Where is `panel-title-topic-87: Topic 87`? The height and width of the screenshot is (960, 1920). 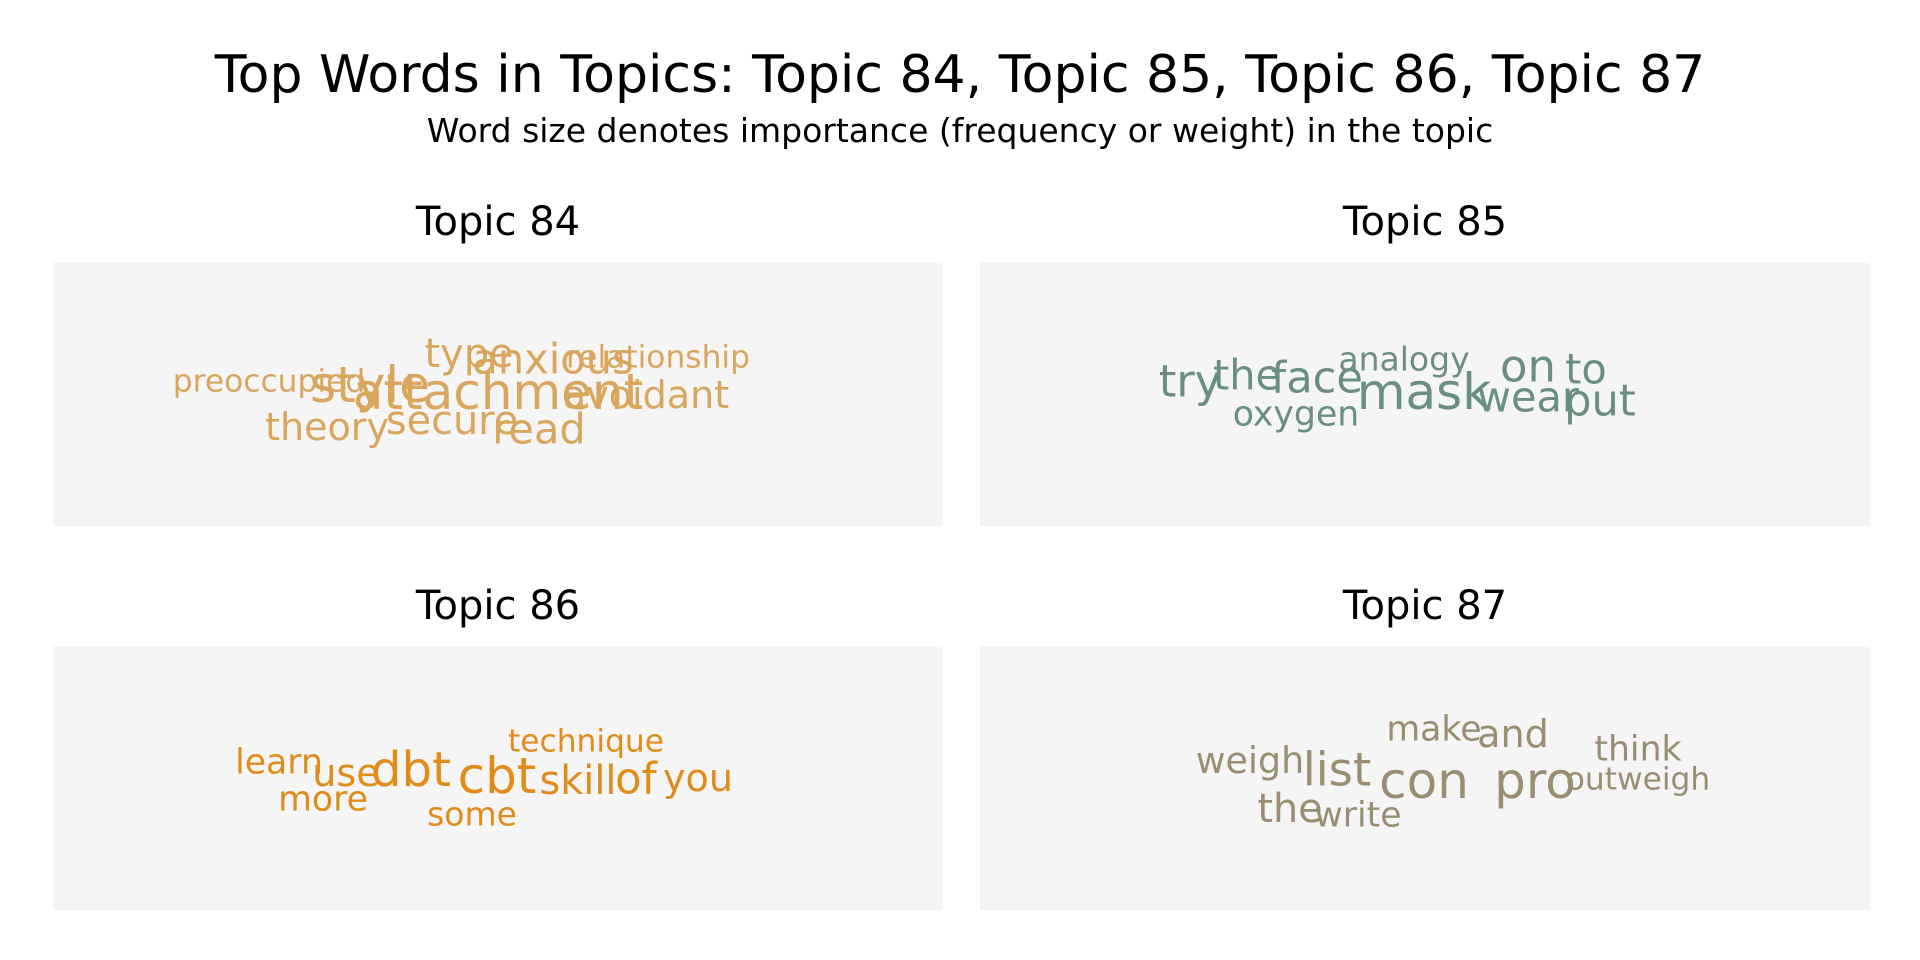 panel-title-topic-87: Topic 87 is located at coordinates (1425, 606).